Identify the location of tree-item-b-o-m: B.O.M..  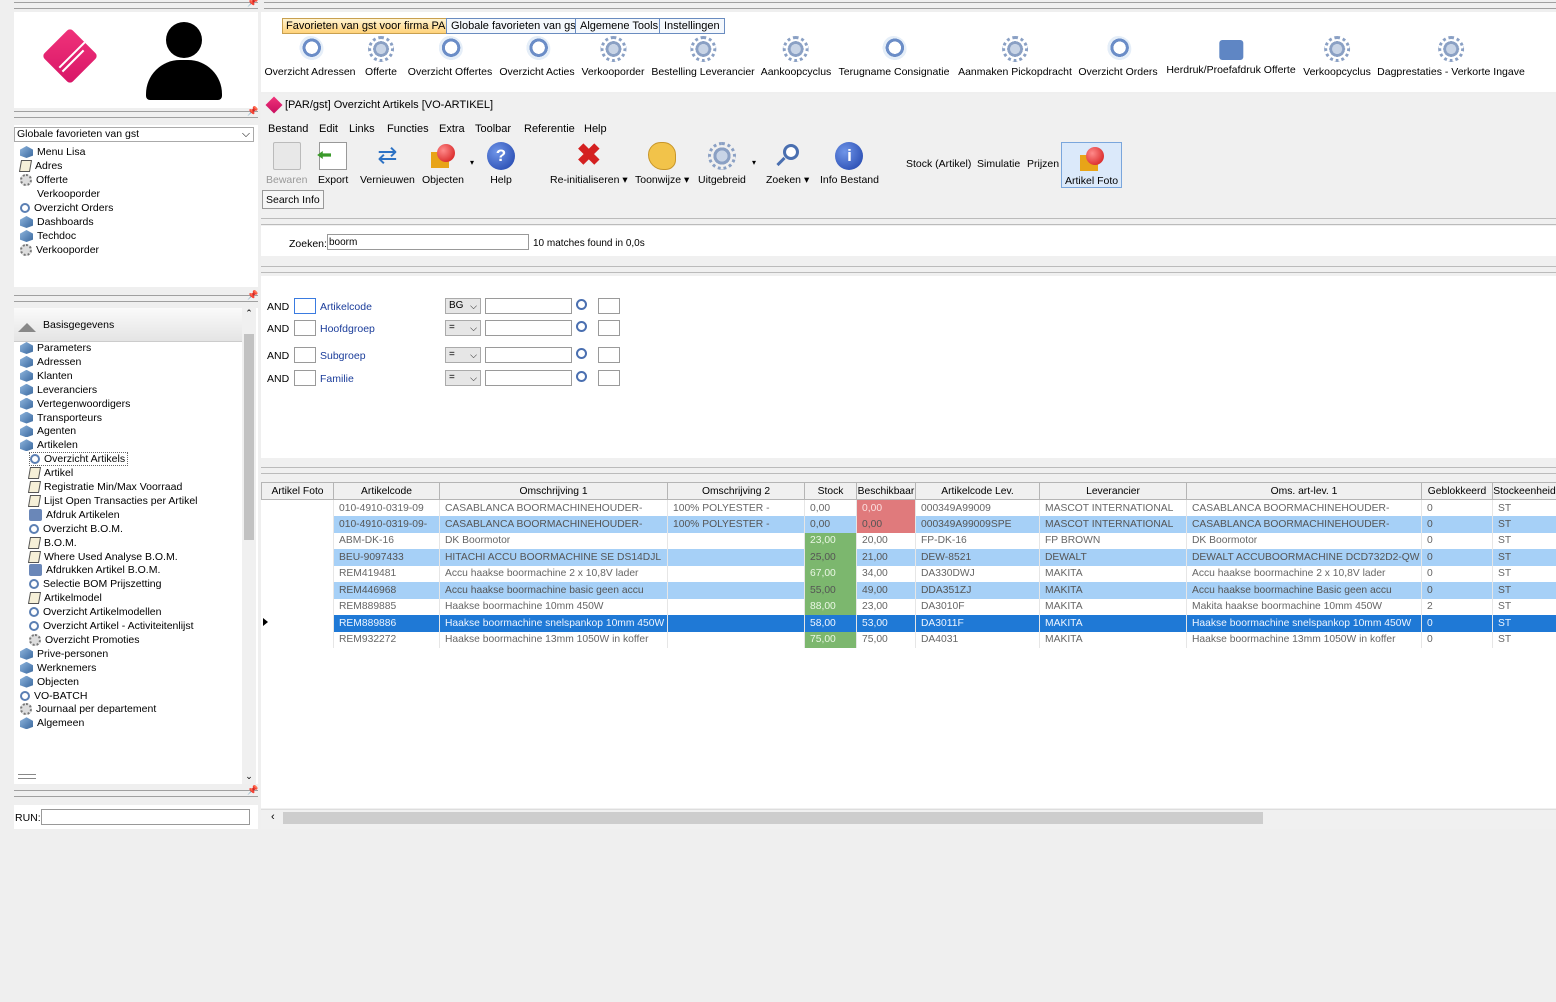
(52, 543).